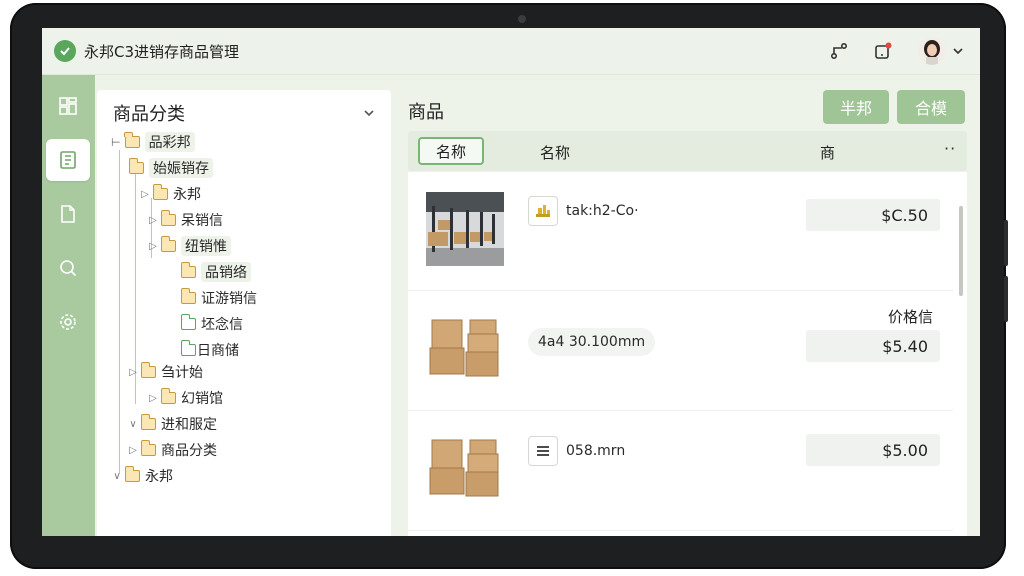  I want to click on tree-item: ▷ 幻销馆, so click(185, 398).